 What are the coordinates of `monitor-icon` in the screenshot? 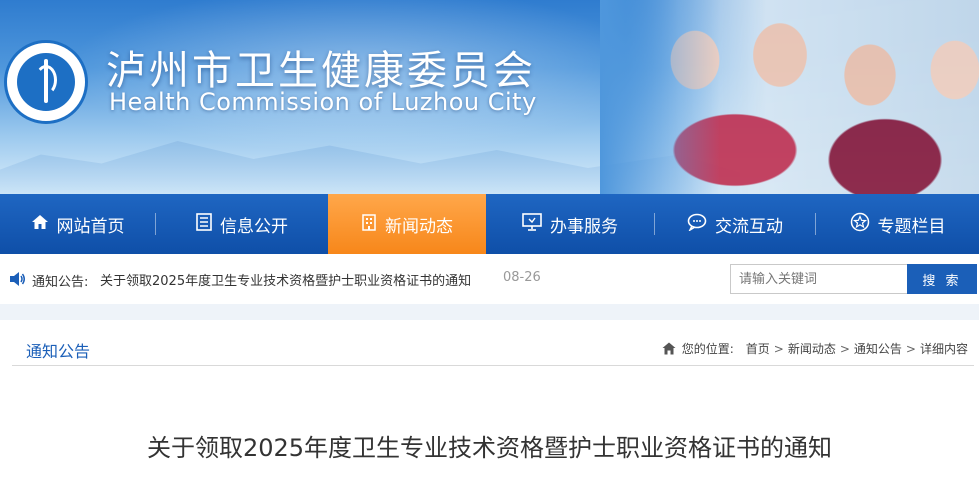 It's located at (532, 224).